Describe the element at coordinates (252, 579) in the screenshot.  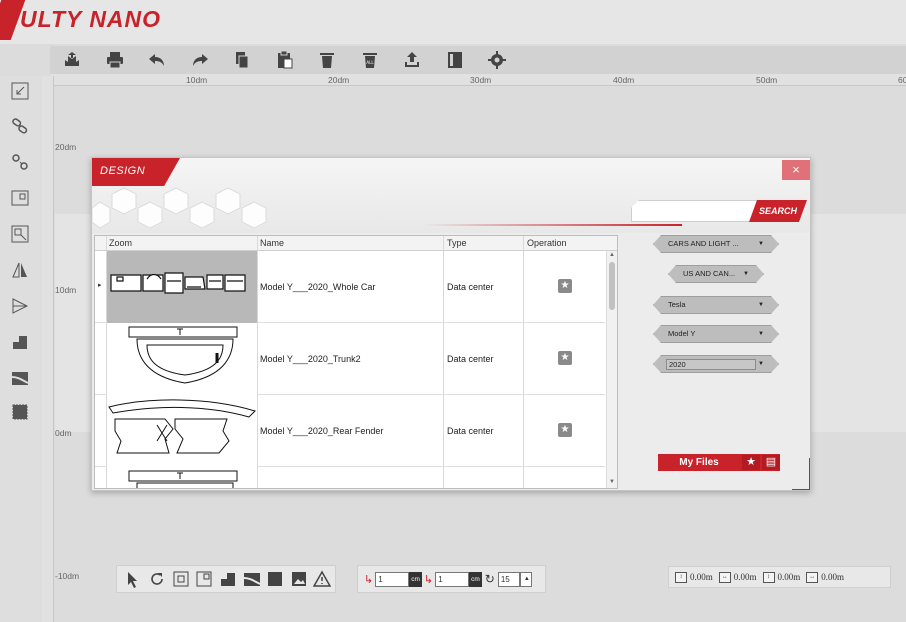
I see `bend-tool-icon` at that location.